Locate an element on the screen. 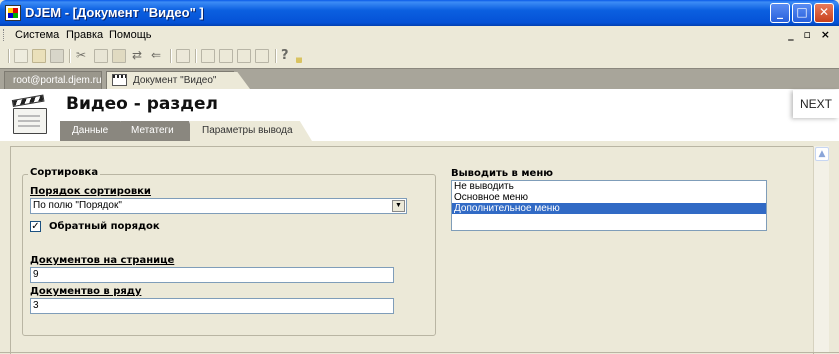  tab-label: Данные is located at coordinates (90, 130).